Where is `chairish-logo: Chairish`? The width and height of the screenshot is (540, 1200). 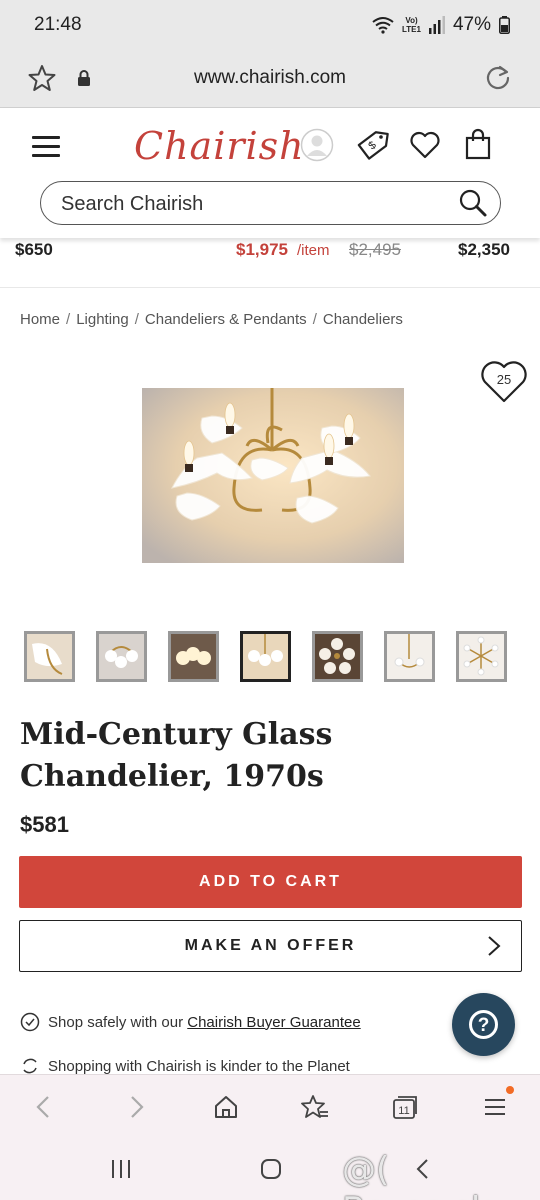
chairish-logo: Chairish is located at coordinates (219, 146).